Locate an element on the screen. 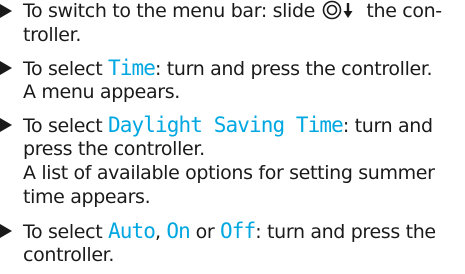 This screenshot has height=274, width=465. step-line: To select Daylight Saving Time: turn and is located at coordinates (228, 125).